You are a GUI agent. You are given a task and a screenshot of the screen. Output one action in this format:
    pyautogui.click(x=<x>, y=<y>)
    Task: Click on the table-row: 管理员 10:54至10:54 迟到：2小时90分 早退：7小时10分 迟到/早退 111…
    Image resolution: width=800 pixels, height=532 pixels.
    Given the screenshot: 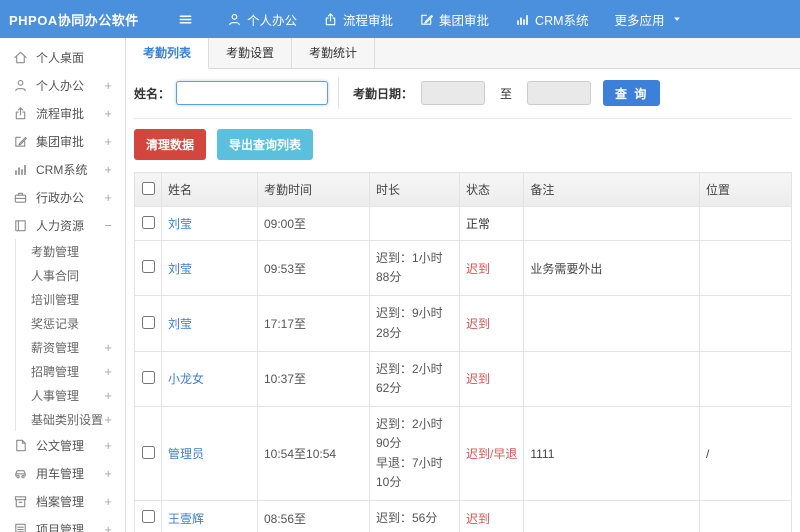 What is the action you would take?
    pyautogui.click(x=463, y=453)
    